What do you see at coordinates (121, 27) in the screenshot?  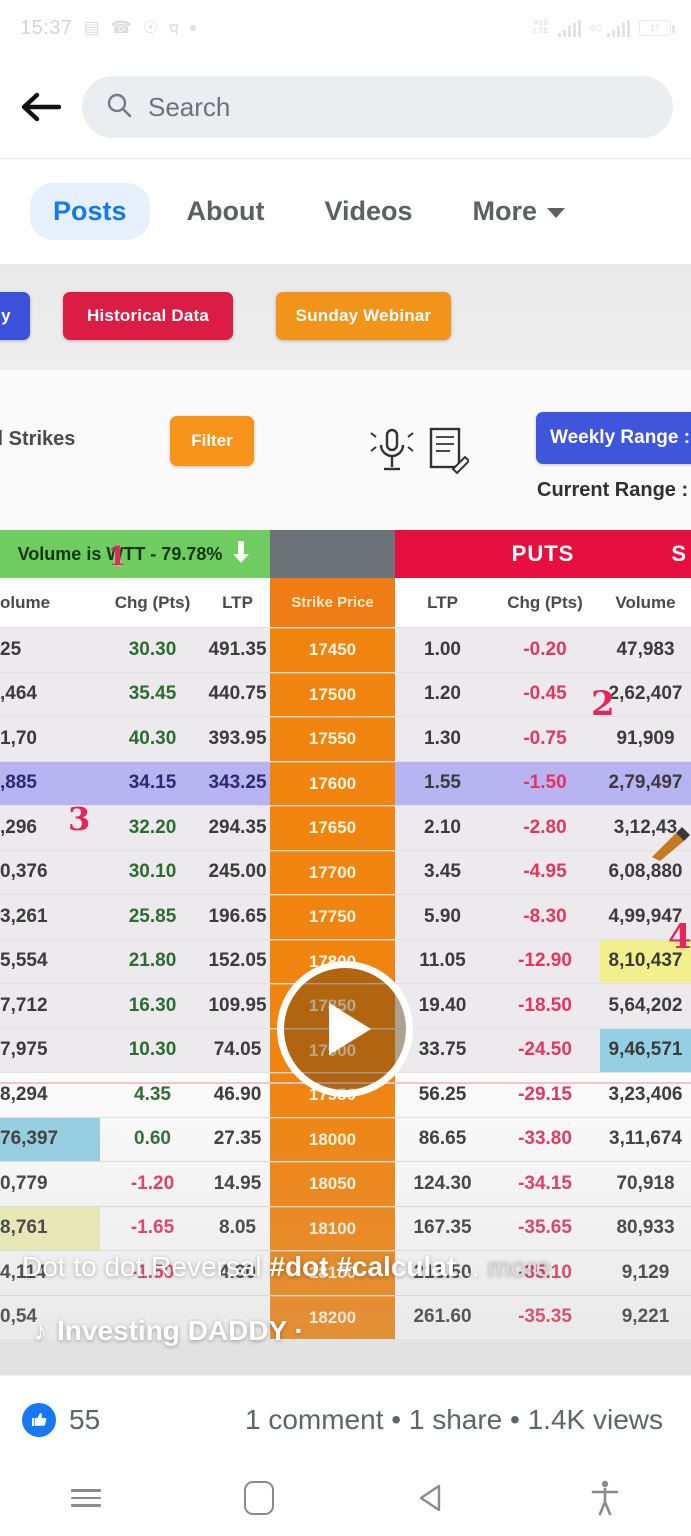 I see `call-muted-icon: ☎` at bounding box center [121, 27].